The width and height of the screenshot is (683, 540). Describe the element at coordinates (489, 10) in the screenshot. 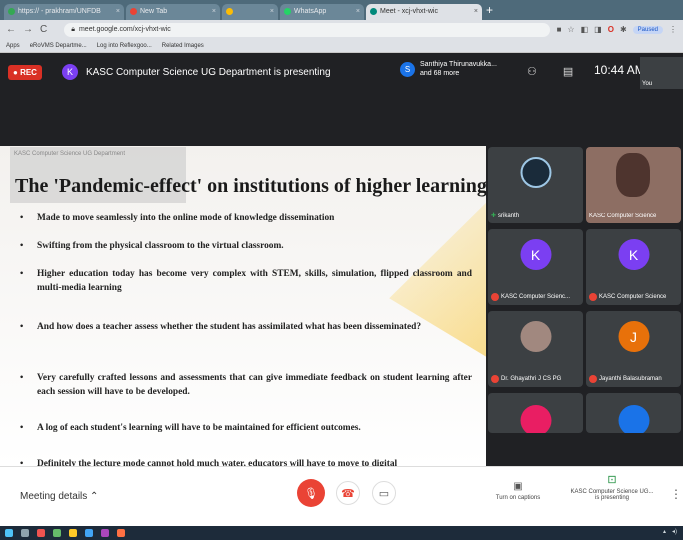

I see `new-tab-button: +` at that location.